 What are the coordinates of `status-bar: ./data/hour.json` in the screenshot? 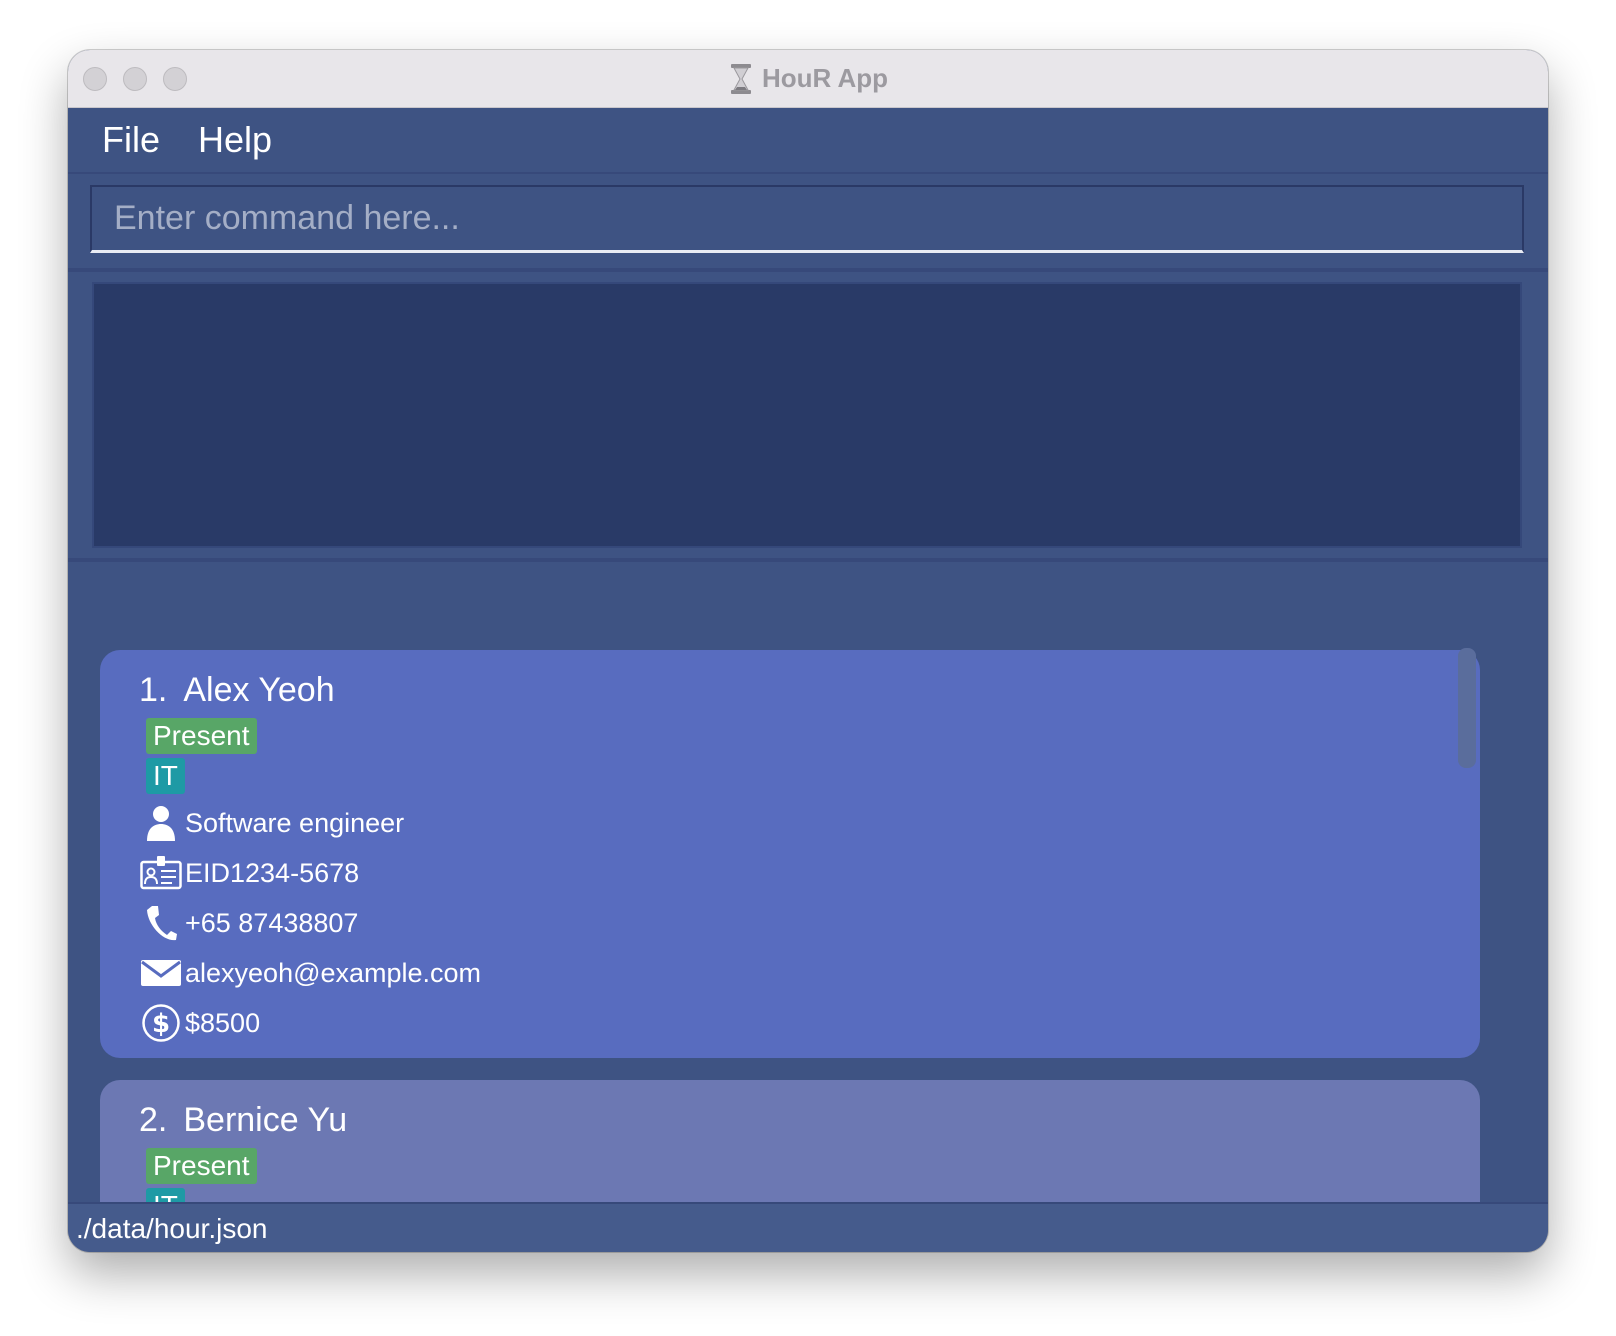 It's located at (808, 1227).